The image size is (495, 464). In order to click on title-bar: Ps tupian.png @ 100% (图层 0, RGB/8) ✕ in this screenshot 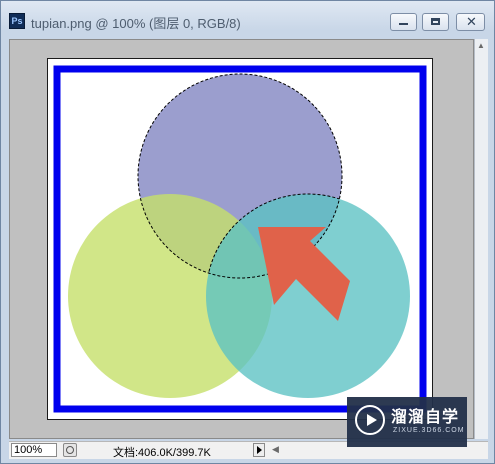, I will do `click(247, 20)`.